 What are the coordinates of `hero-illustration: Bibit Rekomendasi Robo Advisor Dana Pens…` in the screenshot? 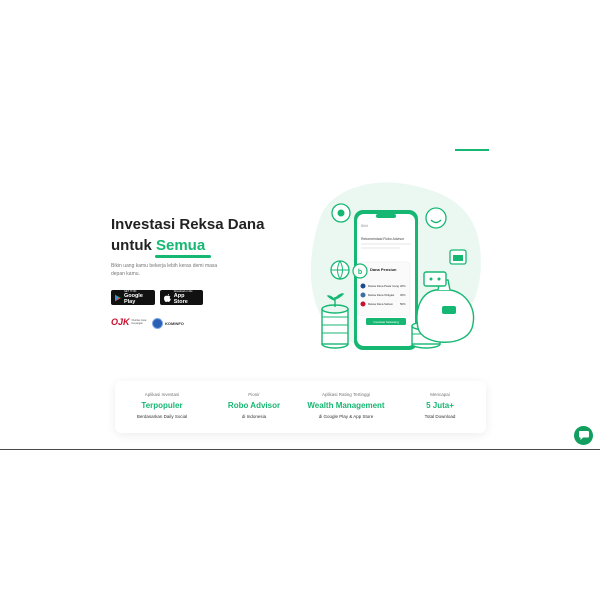 It's located at (395, 266).